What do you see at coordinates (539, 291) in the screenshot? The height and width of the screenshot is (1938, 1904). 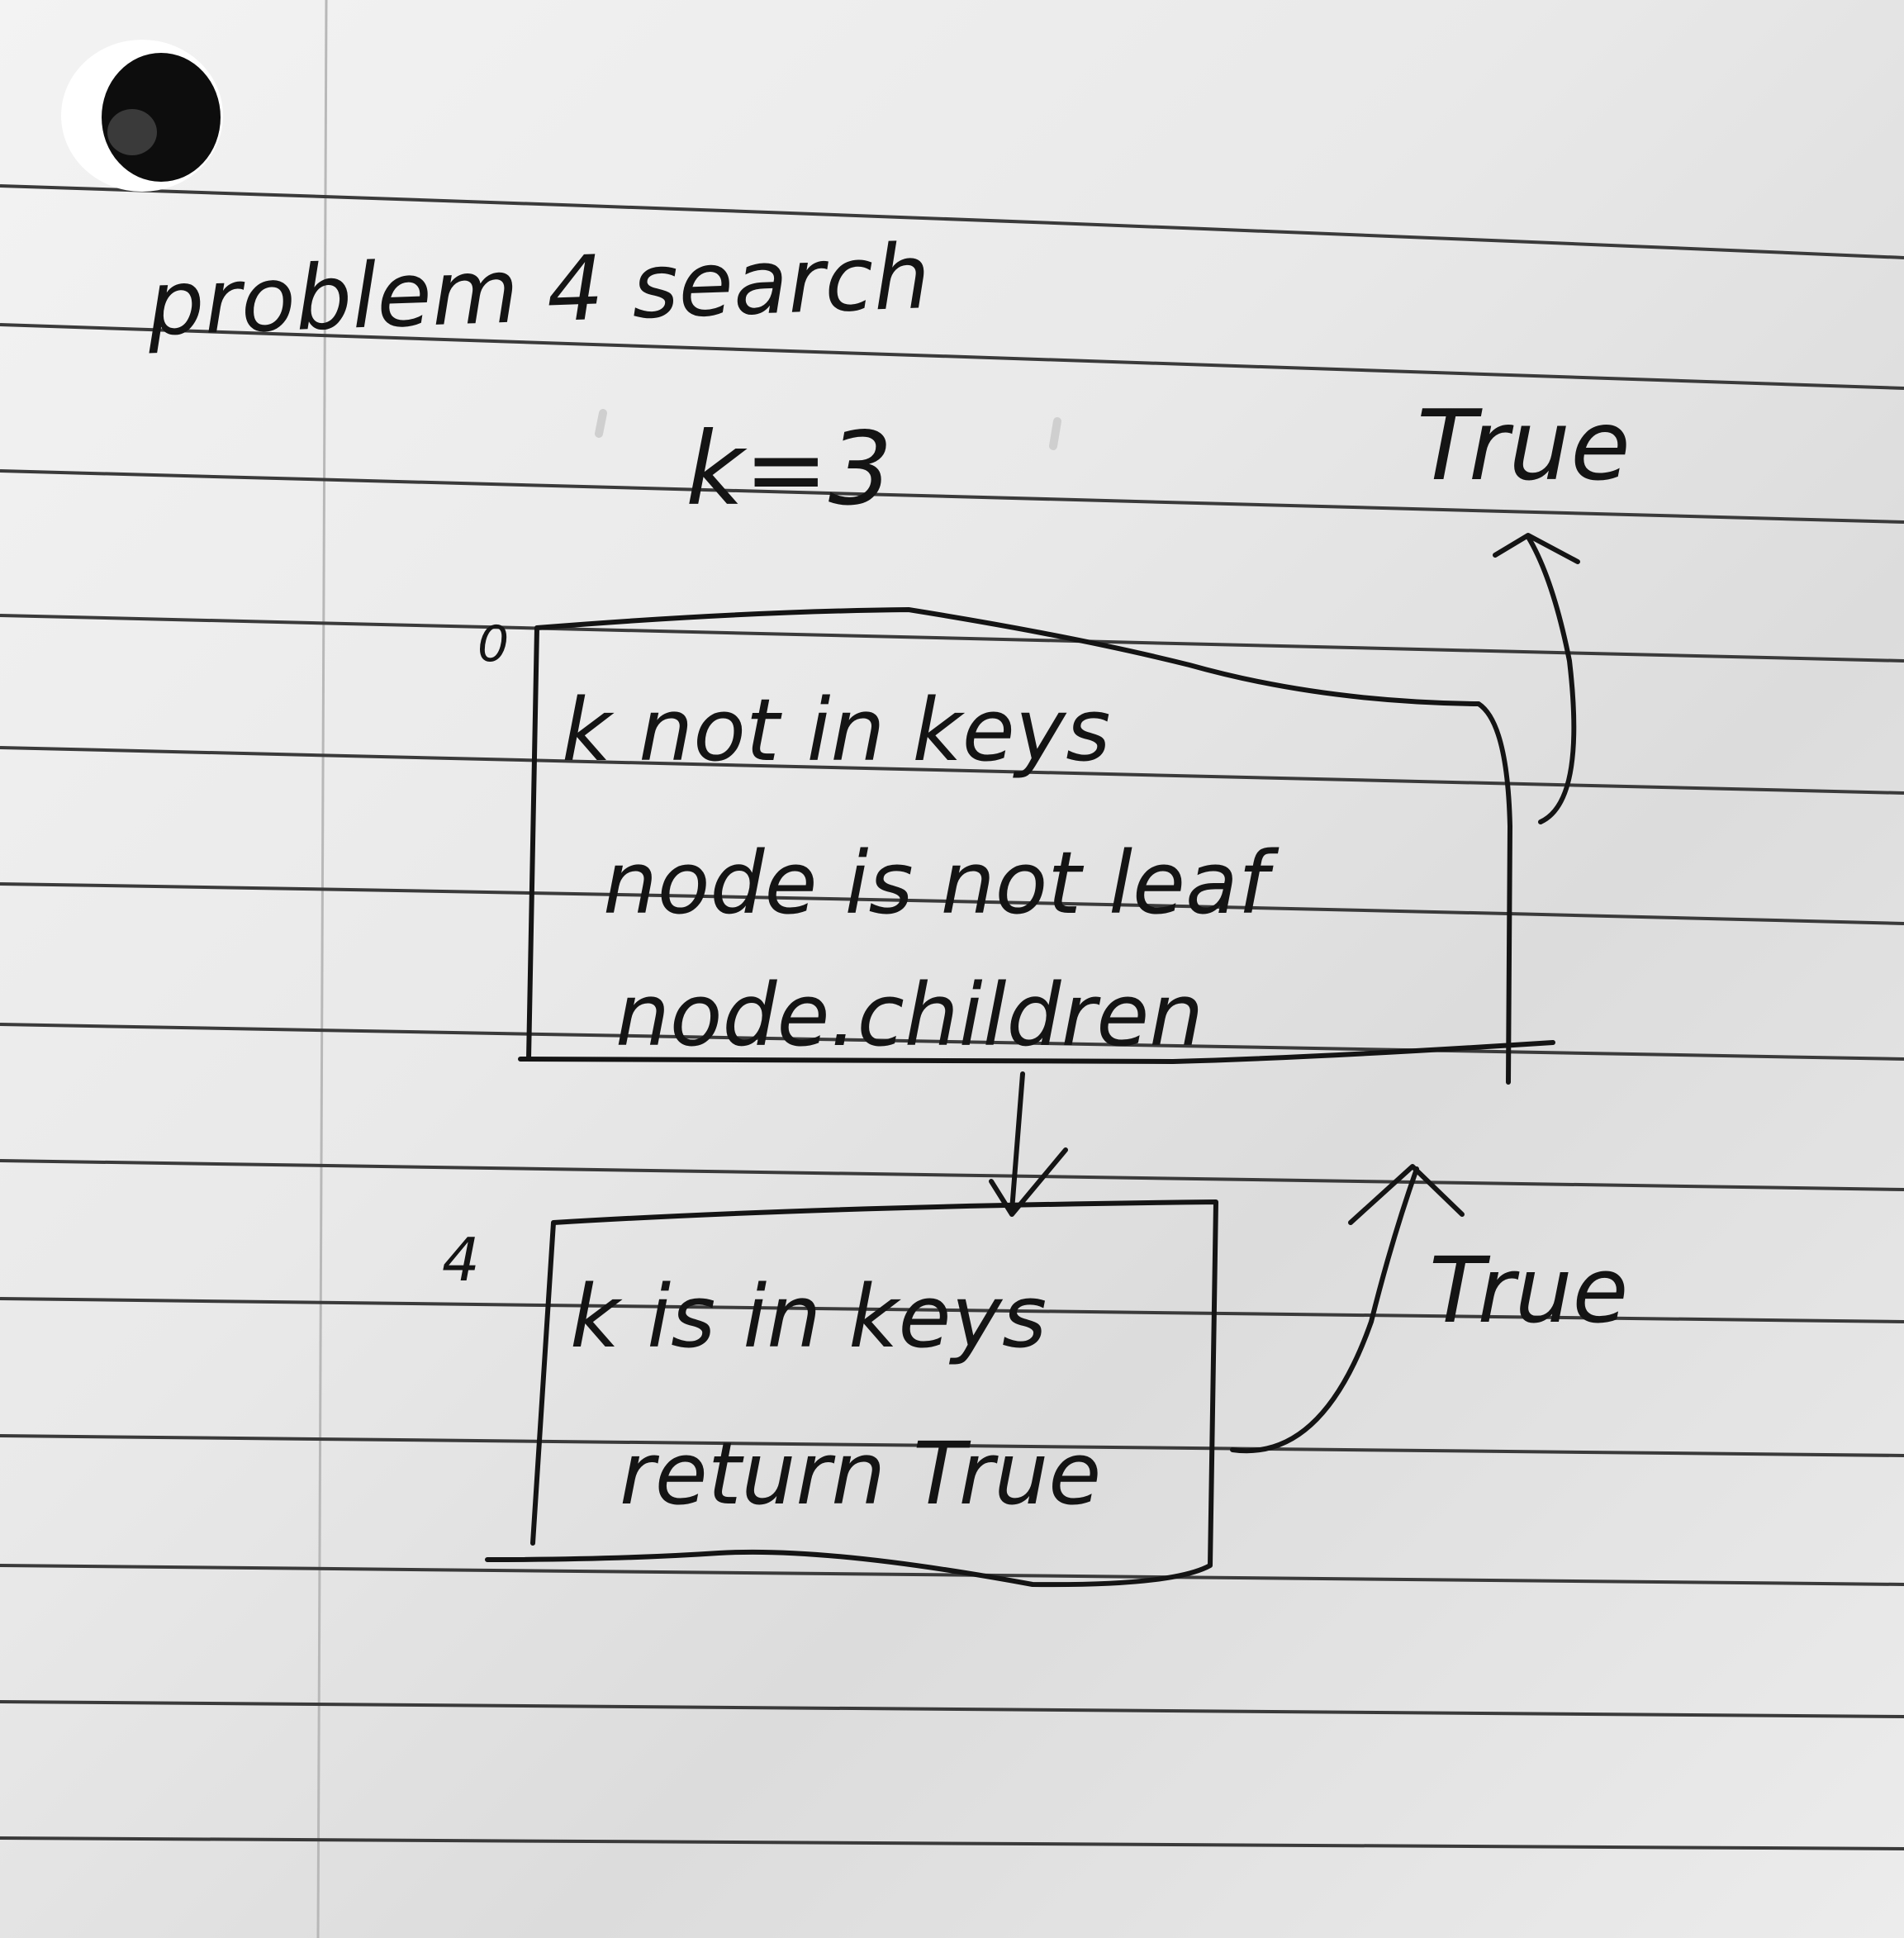 I see `page-title: problem 4 search` at bounding box center [539, 291].